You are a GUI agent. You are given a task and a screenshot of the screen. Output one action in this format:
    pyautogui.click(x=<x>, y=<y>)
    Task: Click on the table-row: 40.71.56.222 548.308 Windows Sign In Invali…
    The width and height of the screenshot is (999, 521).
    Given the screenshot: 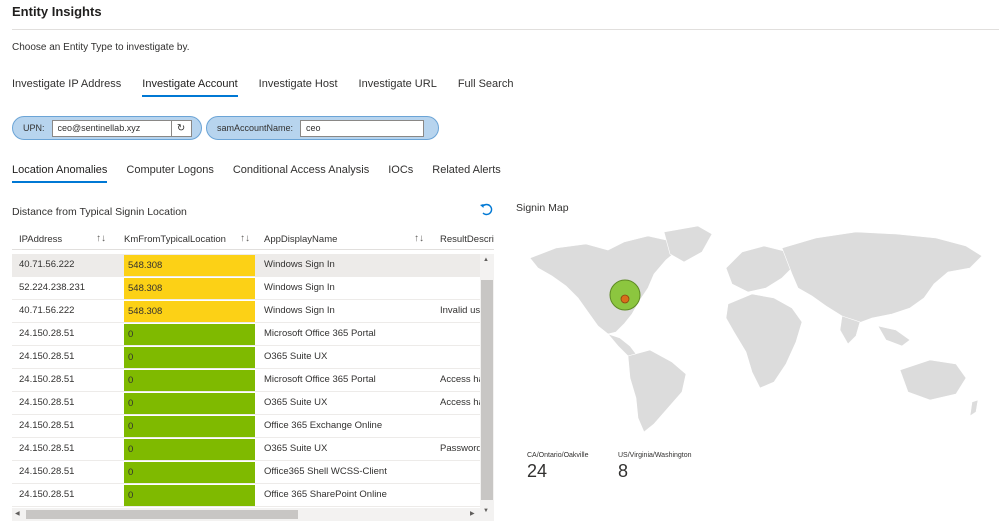 What is the action you would take?
    pyautogui.click(x=246, y=311)
    